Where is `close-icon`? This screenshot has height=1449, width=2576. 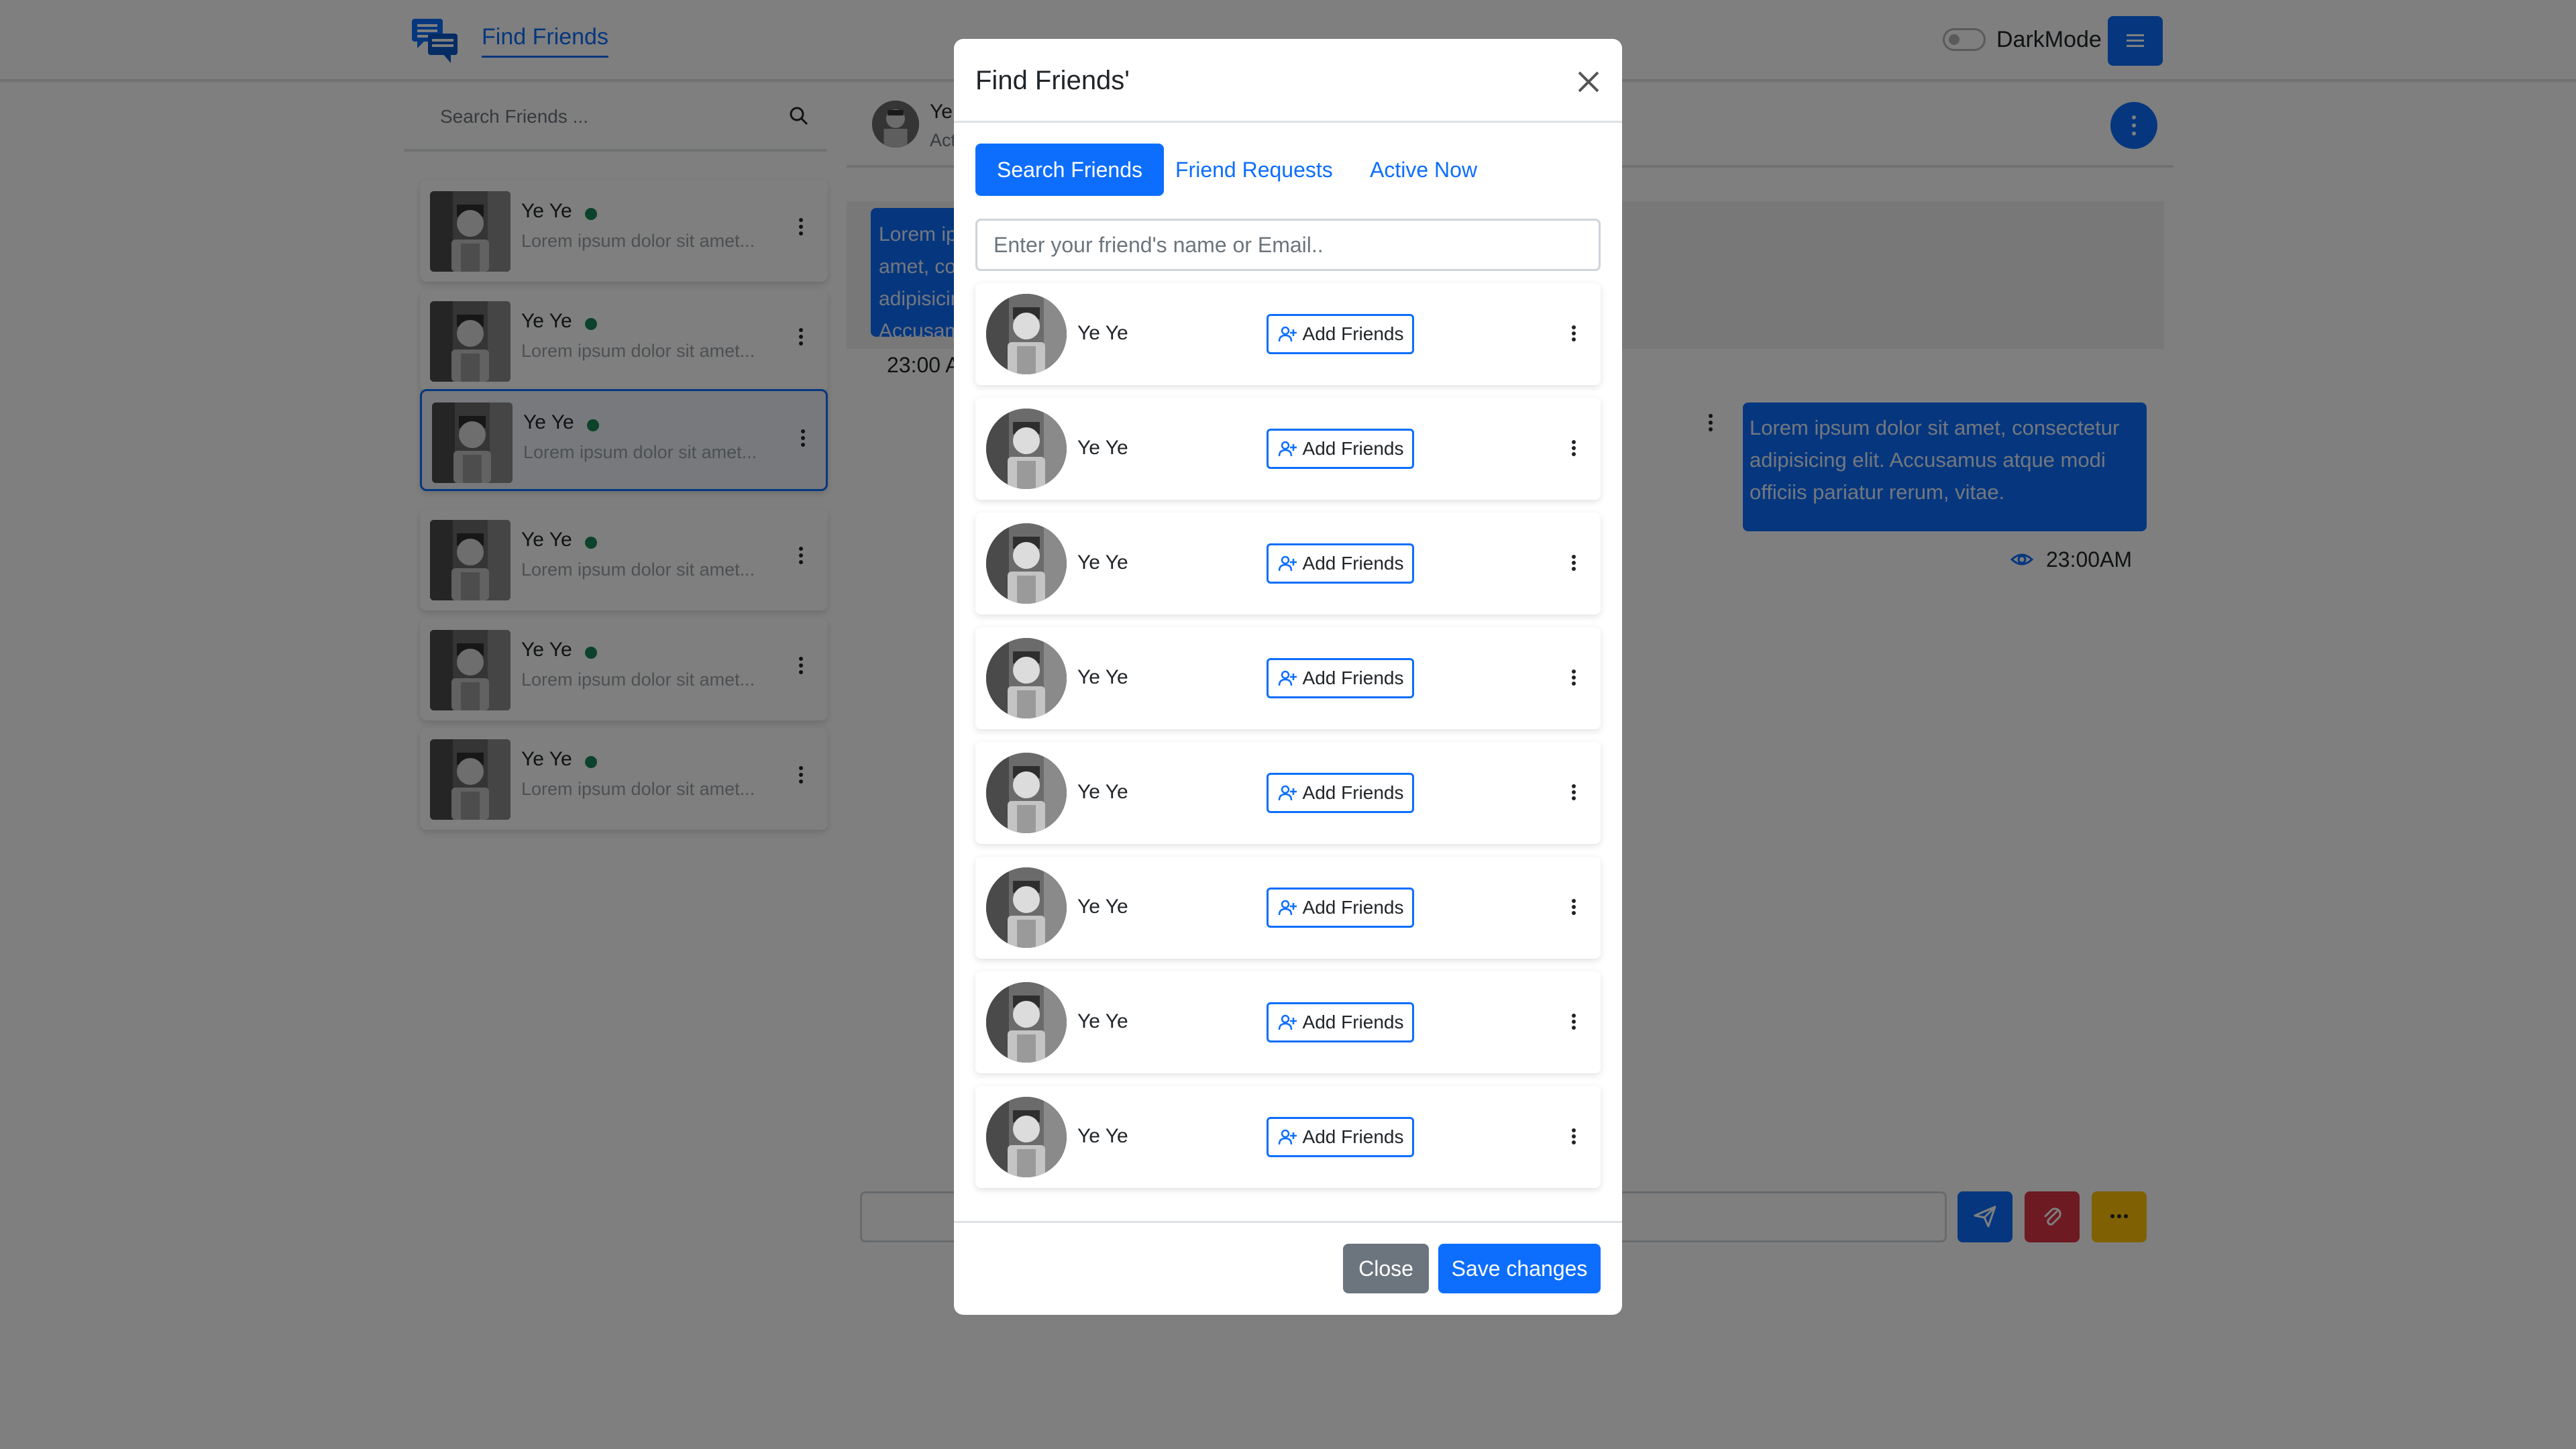 close-icon is located at coordinates (1588, 83).